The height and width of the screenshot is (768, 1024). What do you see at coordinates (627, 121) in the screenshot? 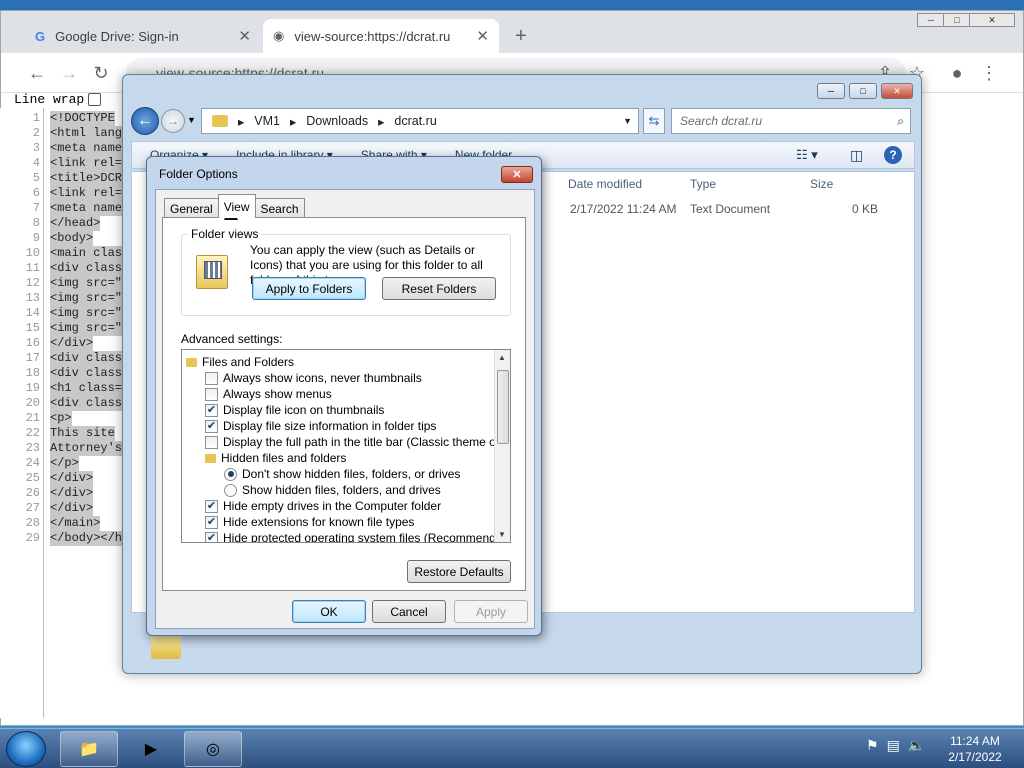
I see `address-dropdown-icon: ▼` at bounding box center [627, 121].